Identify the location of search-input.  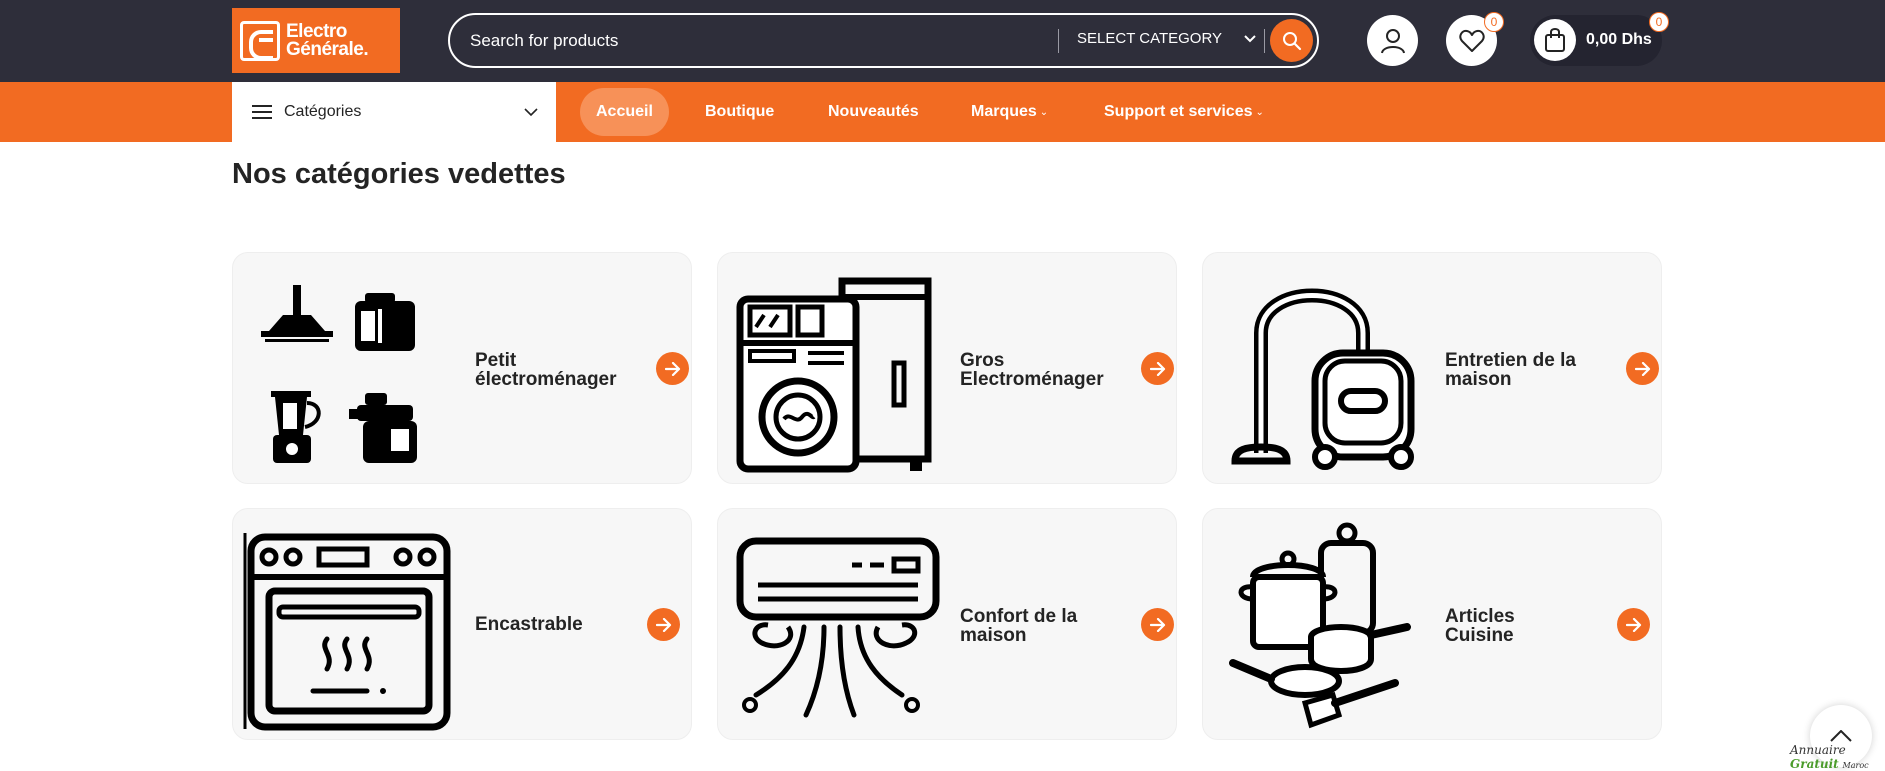
(765, 41).